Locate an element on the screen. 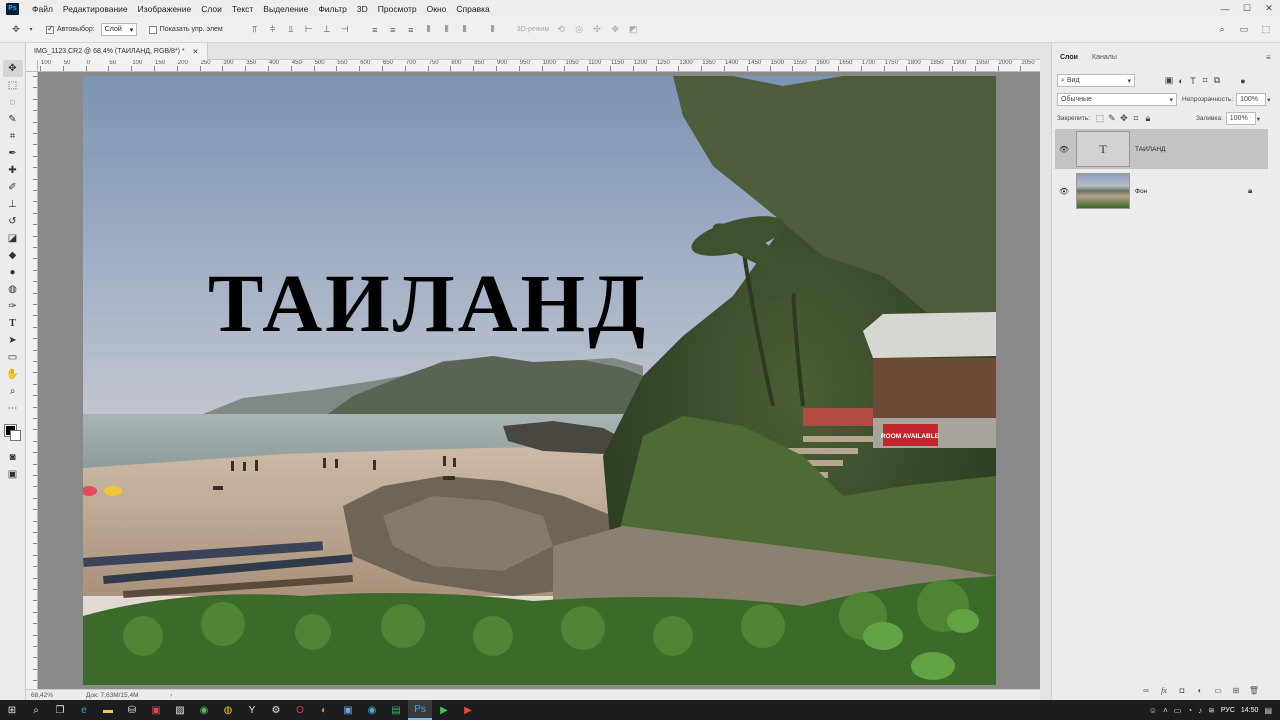 The height and width of the screenshot is (720, 1280). autoselect-target-select: Слой ▾ is located at coordinates (118, 29).